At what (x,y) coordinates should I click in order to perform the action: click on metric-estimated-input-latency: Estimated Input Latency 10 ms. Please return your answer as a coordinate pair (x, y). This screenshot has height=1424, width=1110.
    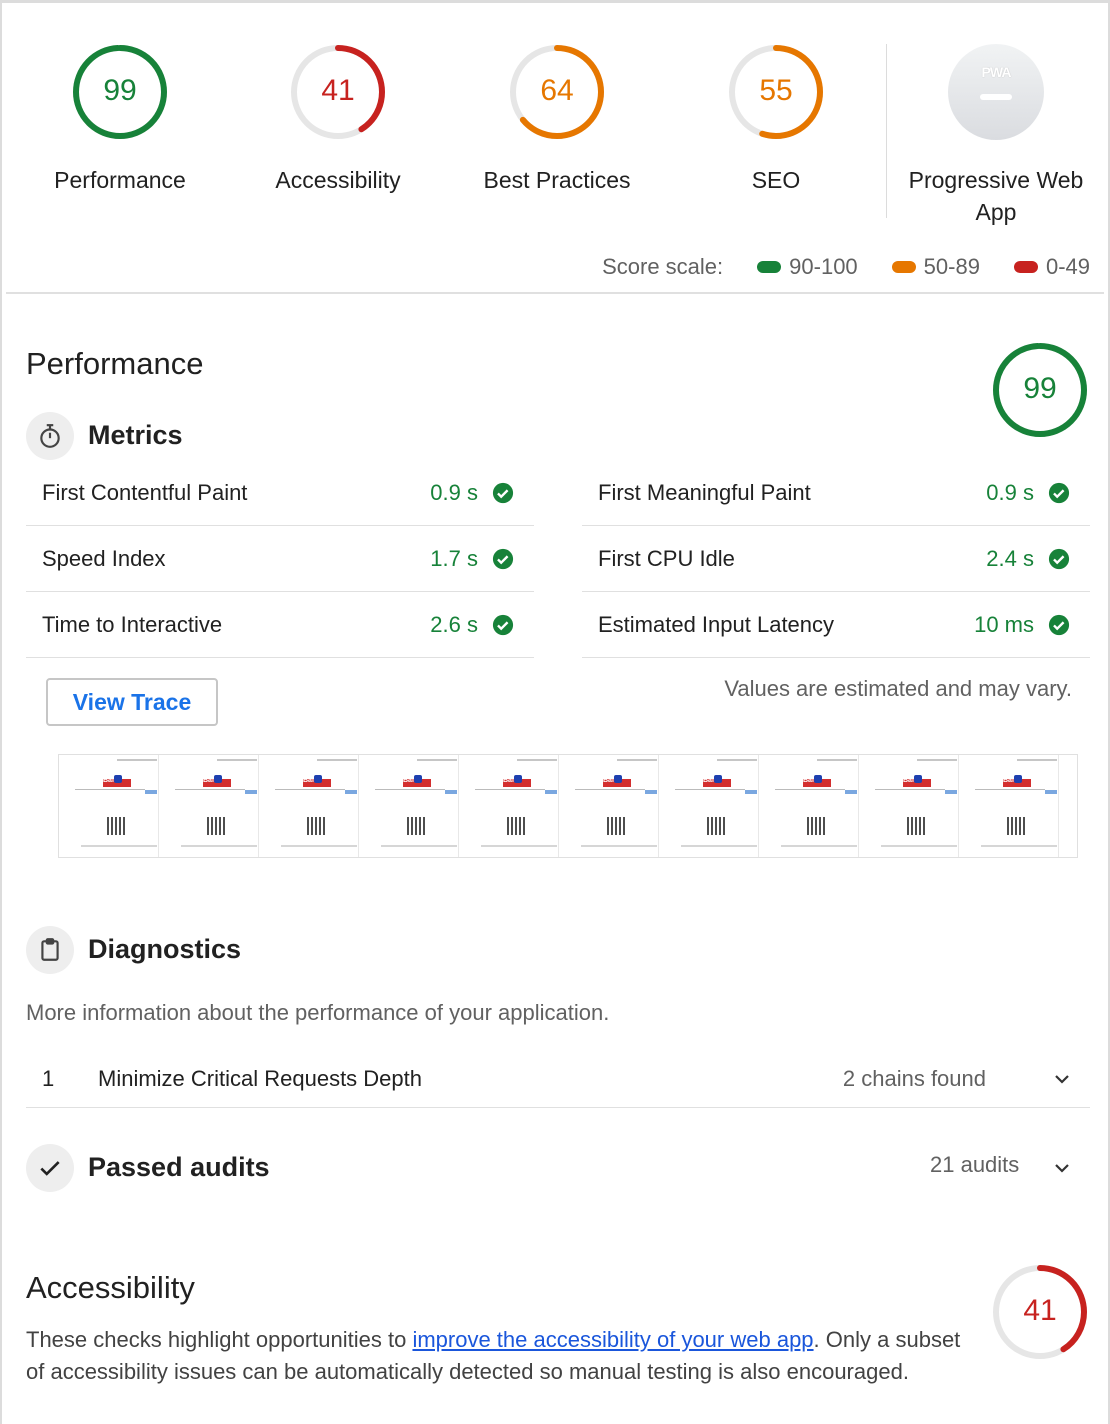
    Looking at the image, I should click on (836, 625).